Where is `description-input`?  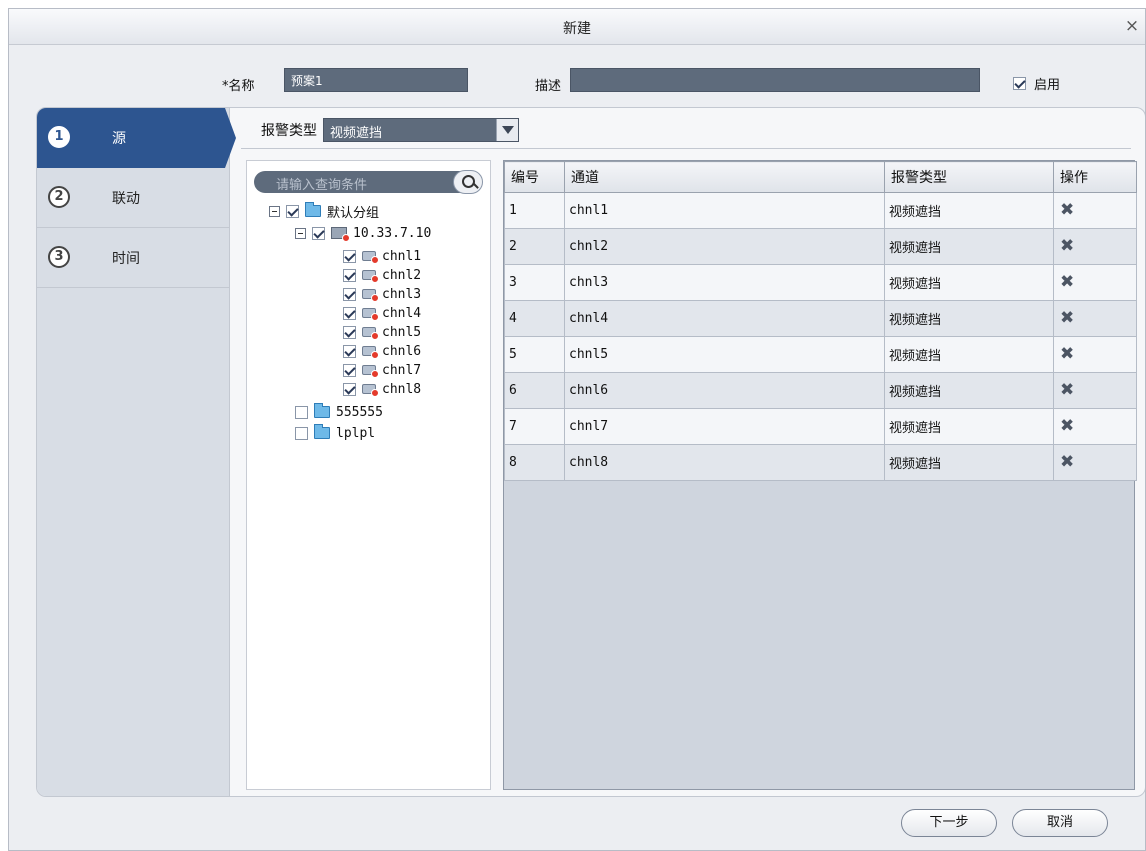 description-input is located at coordinates (775, 80).